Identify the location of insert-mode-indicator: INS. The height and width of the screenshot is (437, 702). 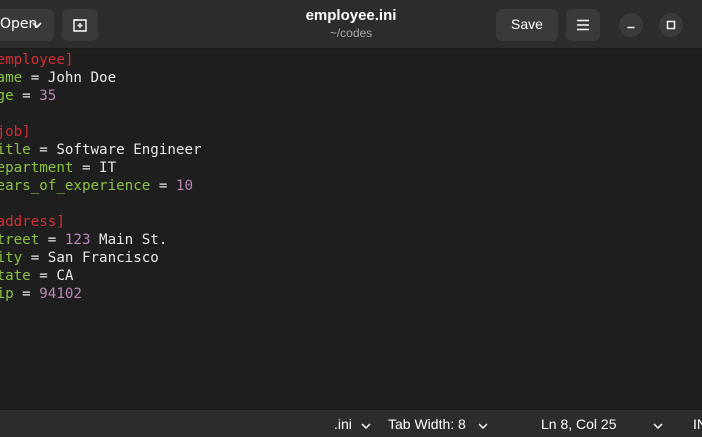
(697, 424).